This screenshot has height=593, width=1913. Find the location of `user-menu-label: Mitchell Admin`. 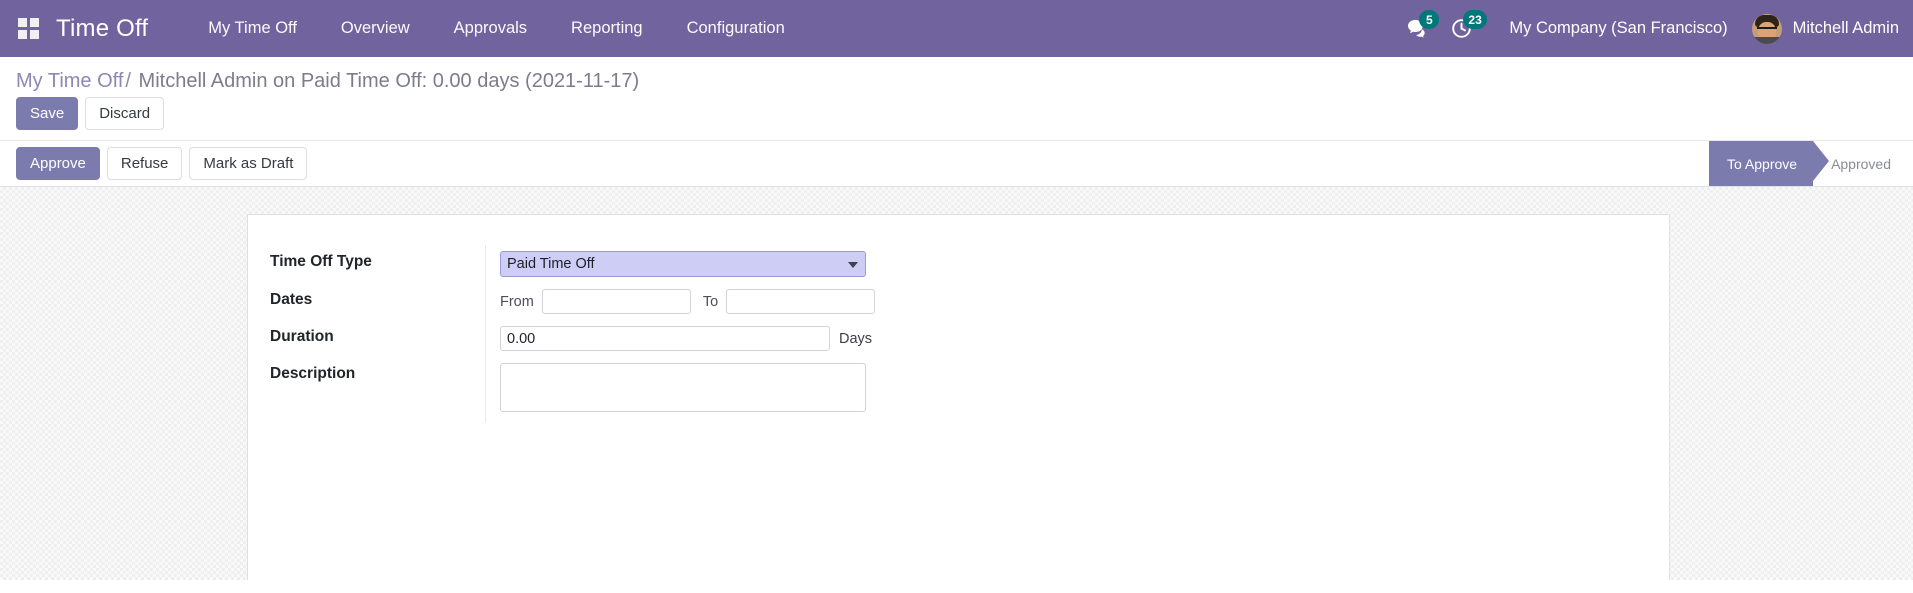

user-menu-label: Mitchell Admin is located at coordinates (1845, 28).